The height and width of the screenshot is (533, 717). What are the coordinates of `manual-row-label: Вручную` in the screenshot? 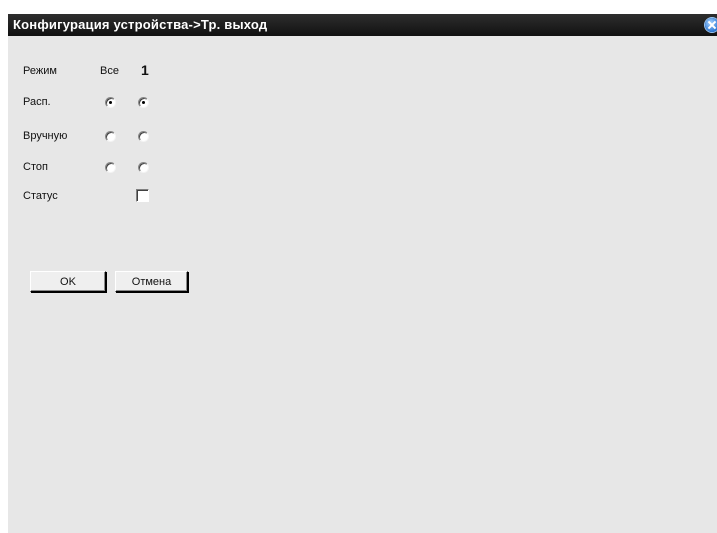 It's located at (45, 136).